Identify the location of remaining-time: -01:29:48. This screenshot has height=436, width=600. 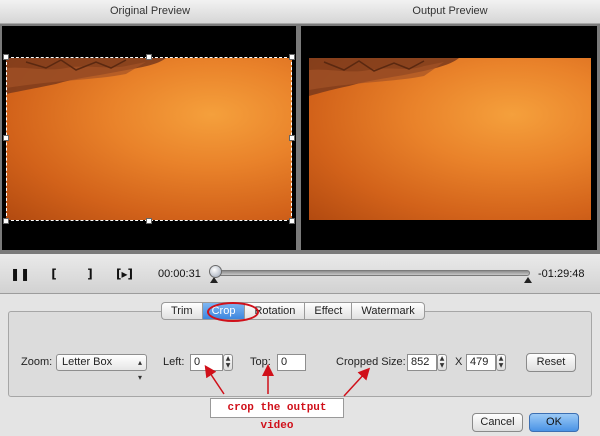
(561, 274).